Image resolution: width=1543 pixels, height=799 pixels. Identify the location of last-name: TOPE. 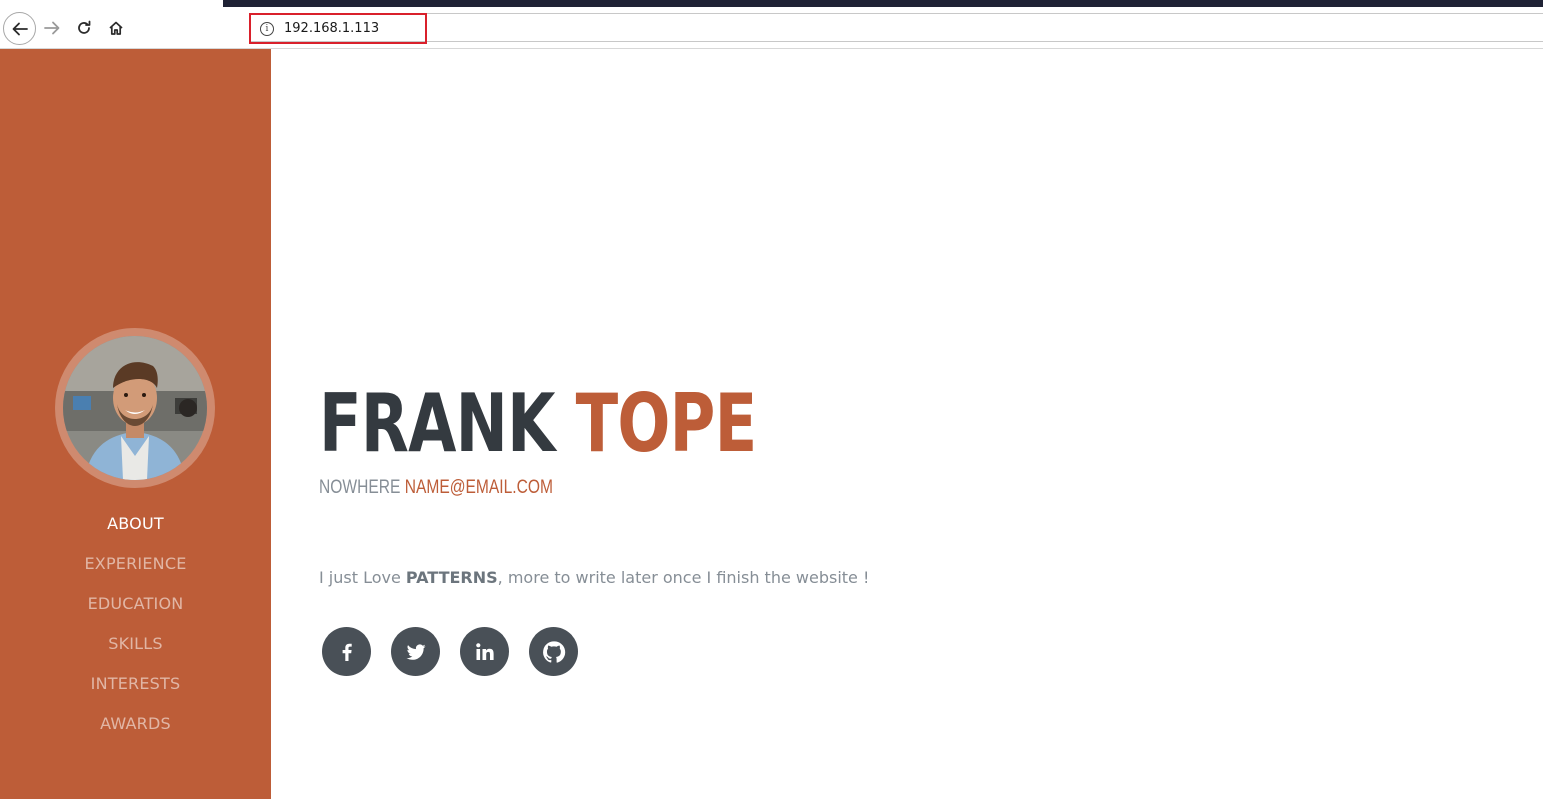
(666, 423).